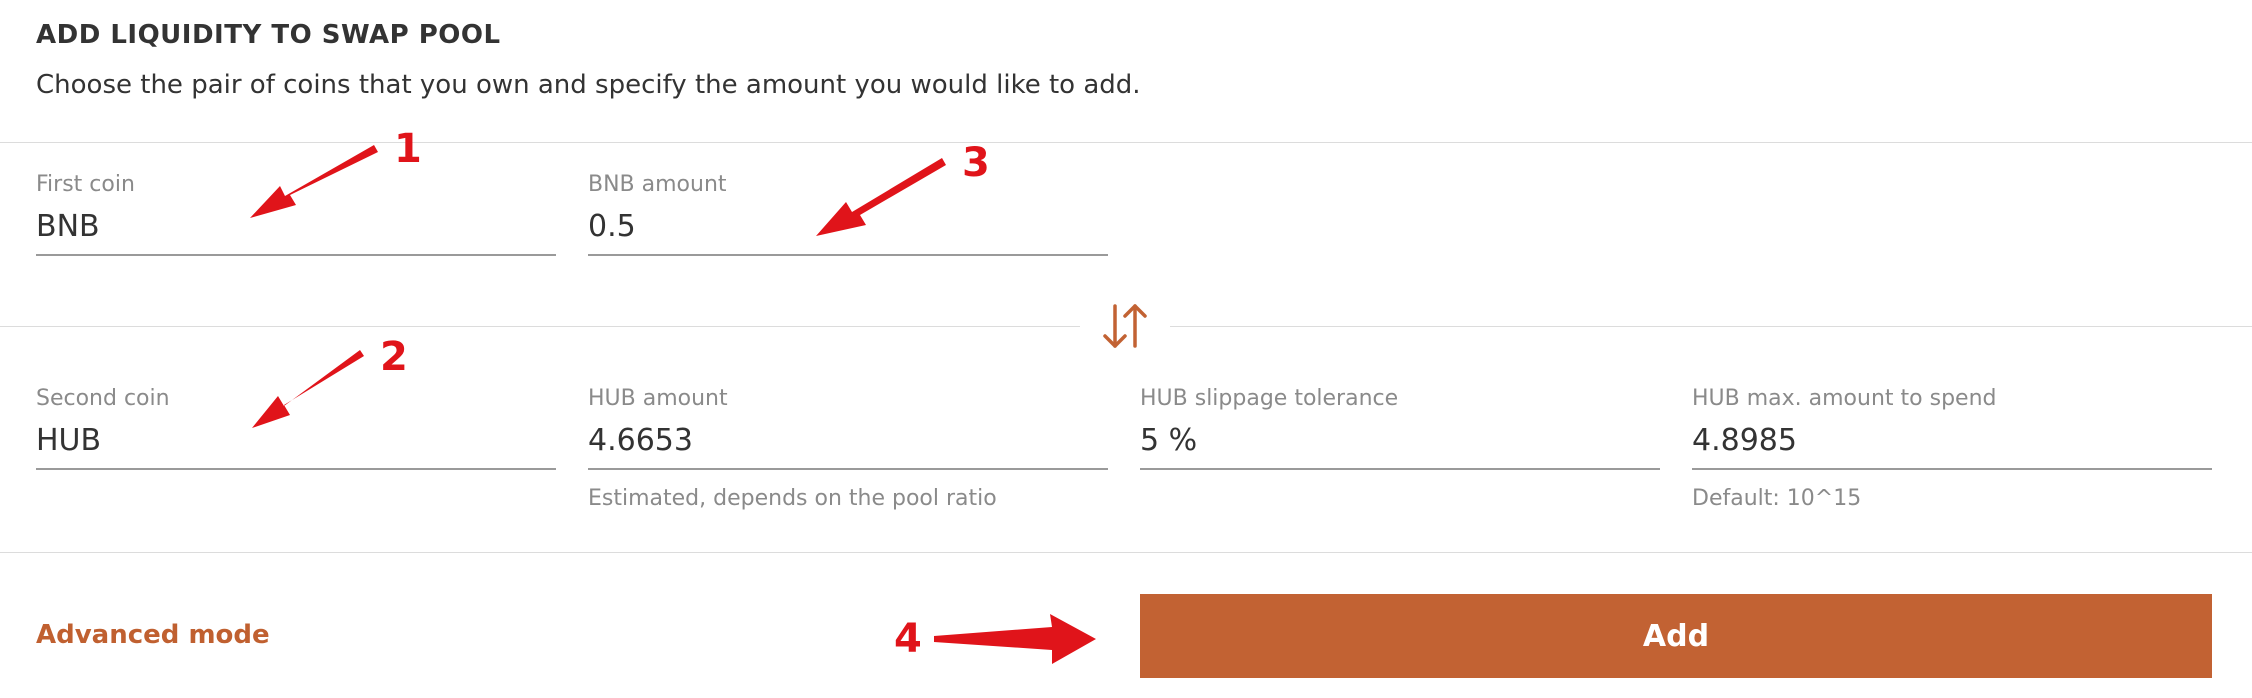 This screenshot has width=2252, height=698. Describe the element at coordinates (1400, 446) in the screenshot. I see `slippage-input` at that location.